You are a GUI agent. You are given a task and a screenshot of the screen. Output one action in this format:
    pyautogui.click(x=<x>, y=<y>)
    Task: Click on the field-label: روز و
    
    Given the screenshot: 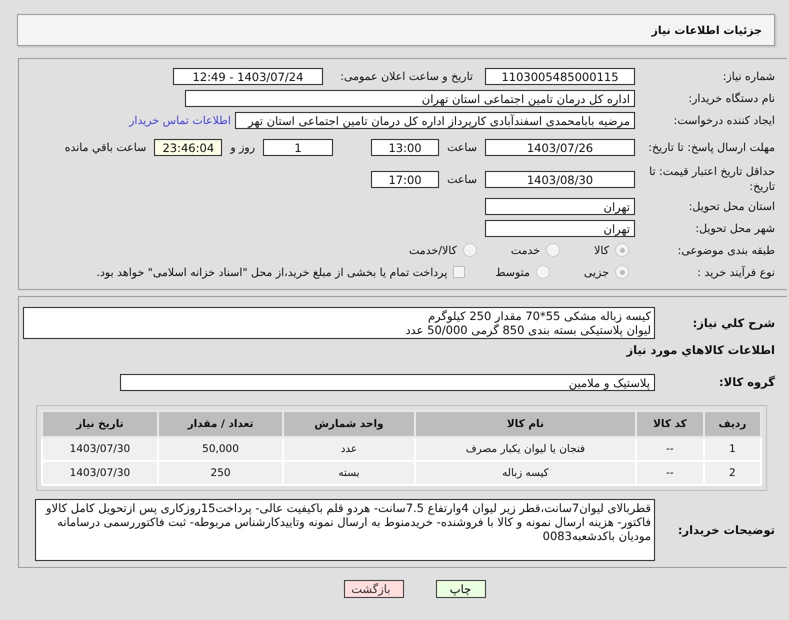 What is the action you would take?
    pyautogui.click(x=243, y=147)
    